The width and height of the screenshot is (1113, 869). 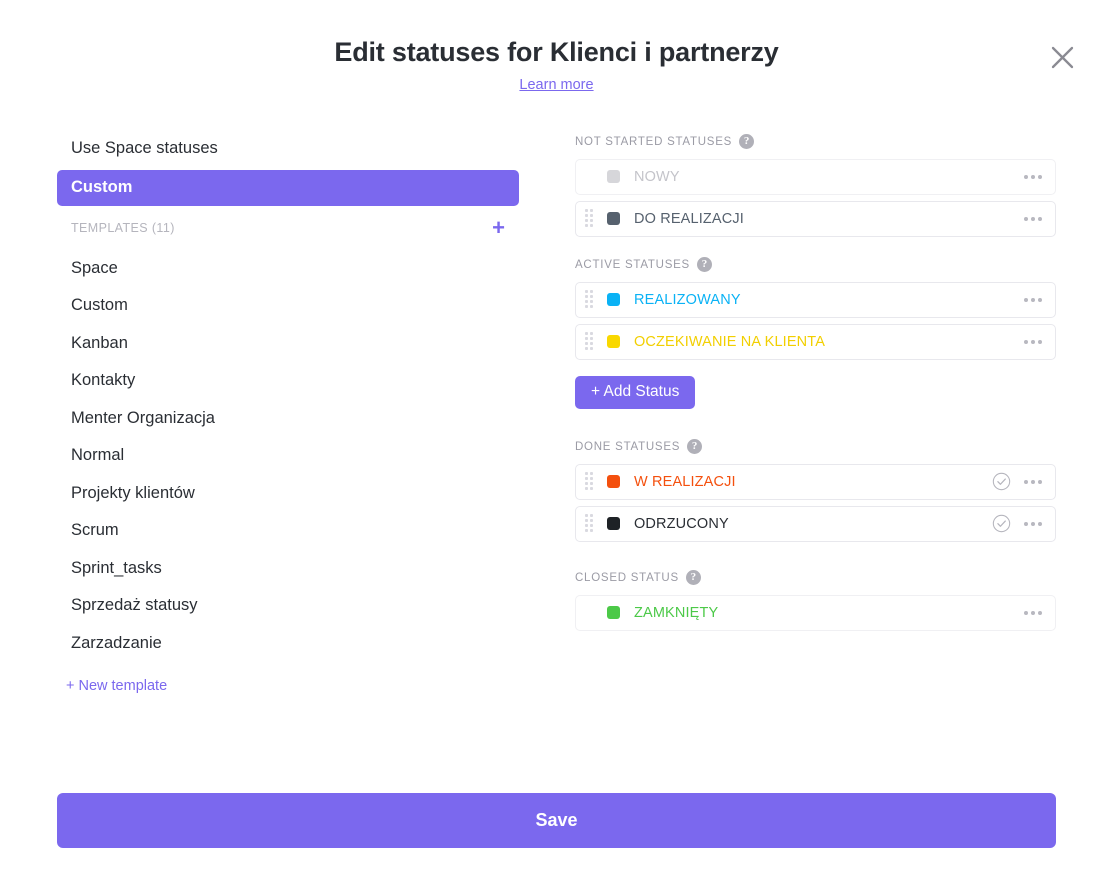 I want to click on status-row: NOWY, so click(x=815, y=176).